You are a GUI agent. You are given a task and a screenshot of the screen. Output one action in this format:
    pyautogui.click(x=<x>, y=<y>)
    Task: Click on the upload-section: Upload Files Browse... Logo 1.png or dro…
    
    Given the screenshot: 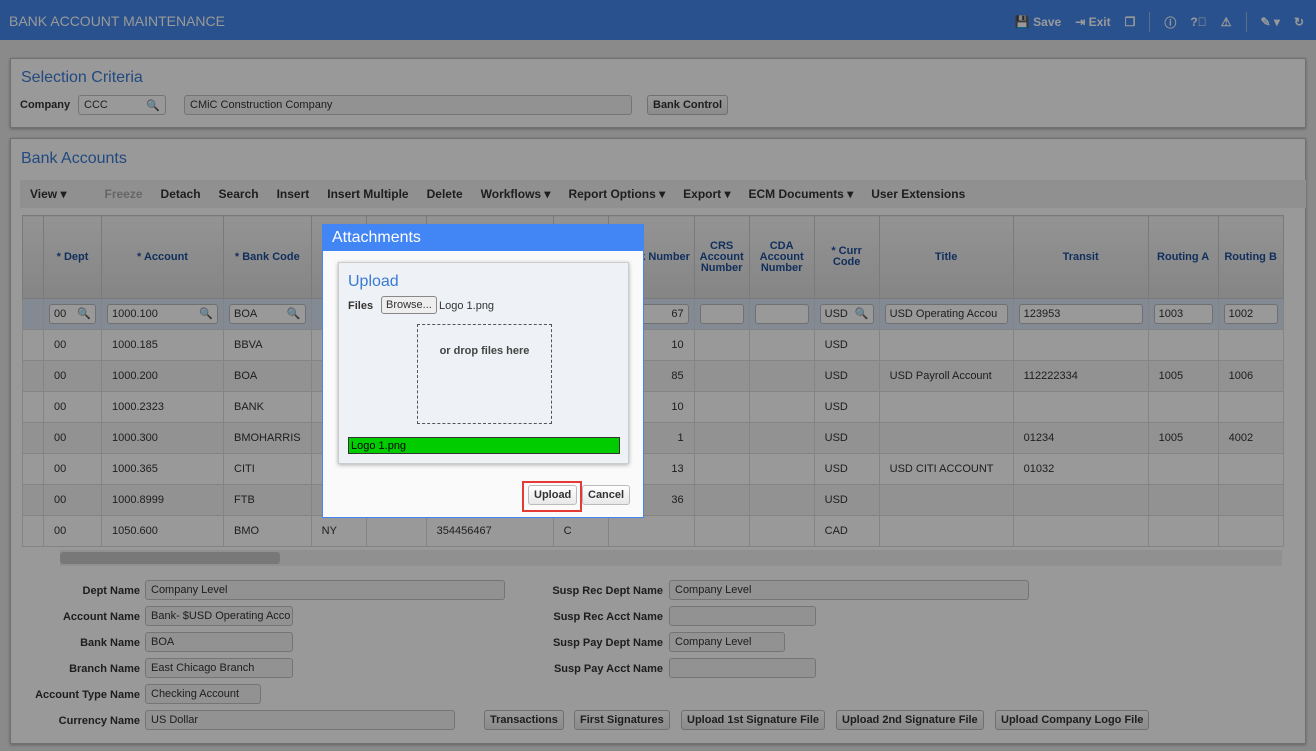 What is the action you would take?
    pyautogui.click(x=483, y=363)
    